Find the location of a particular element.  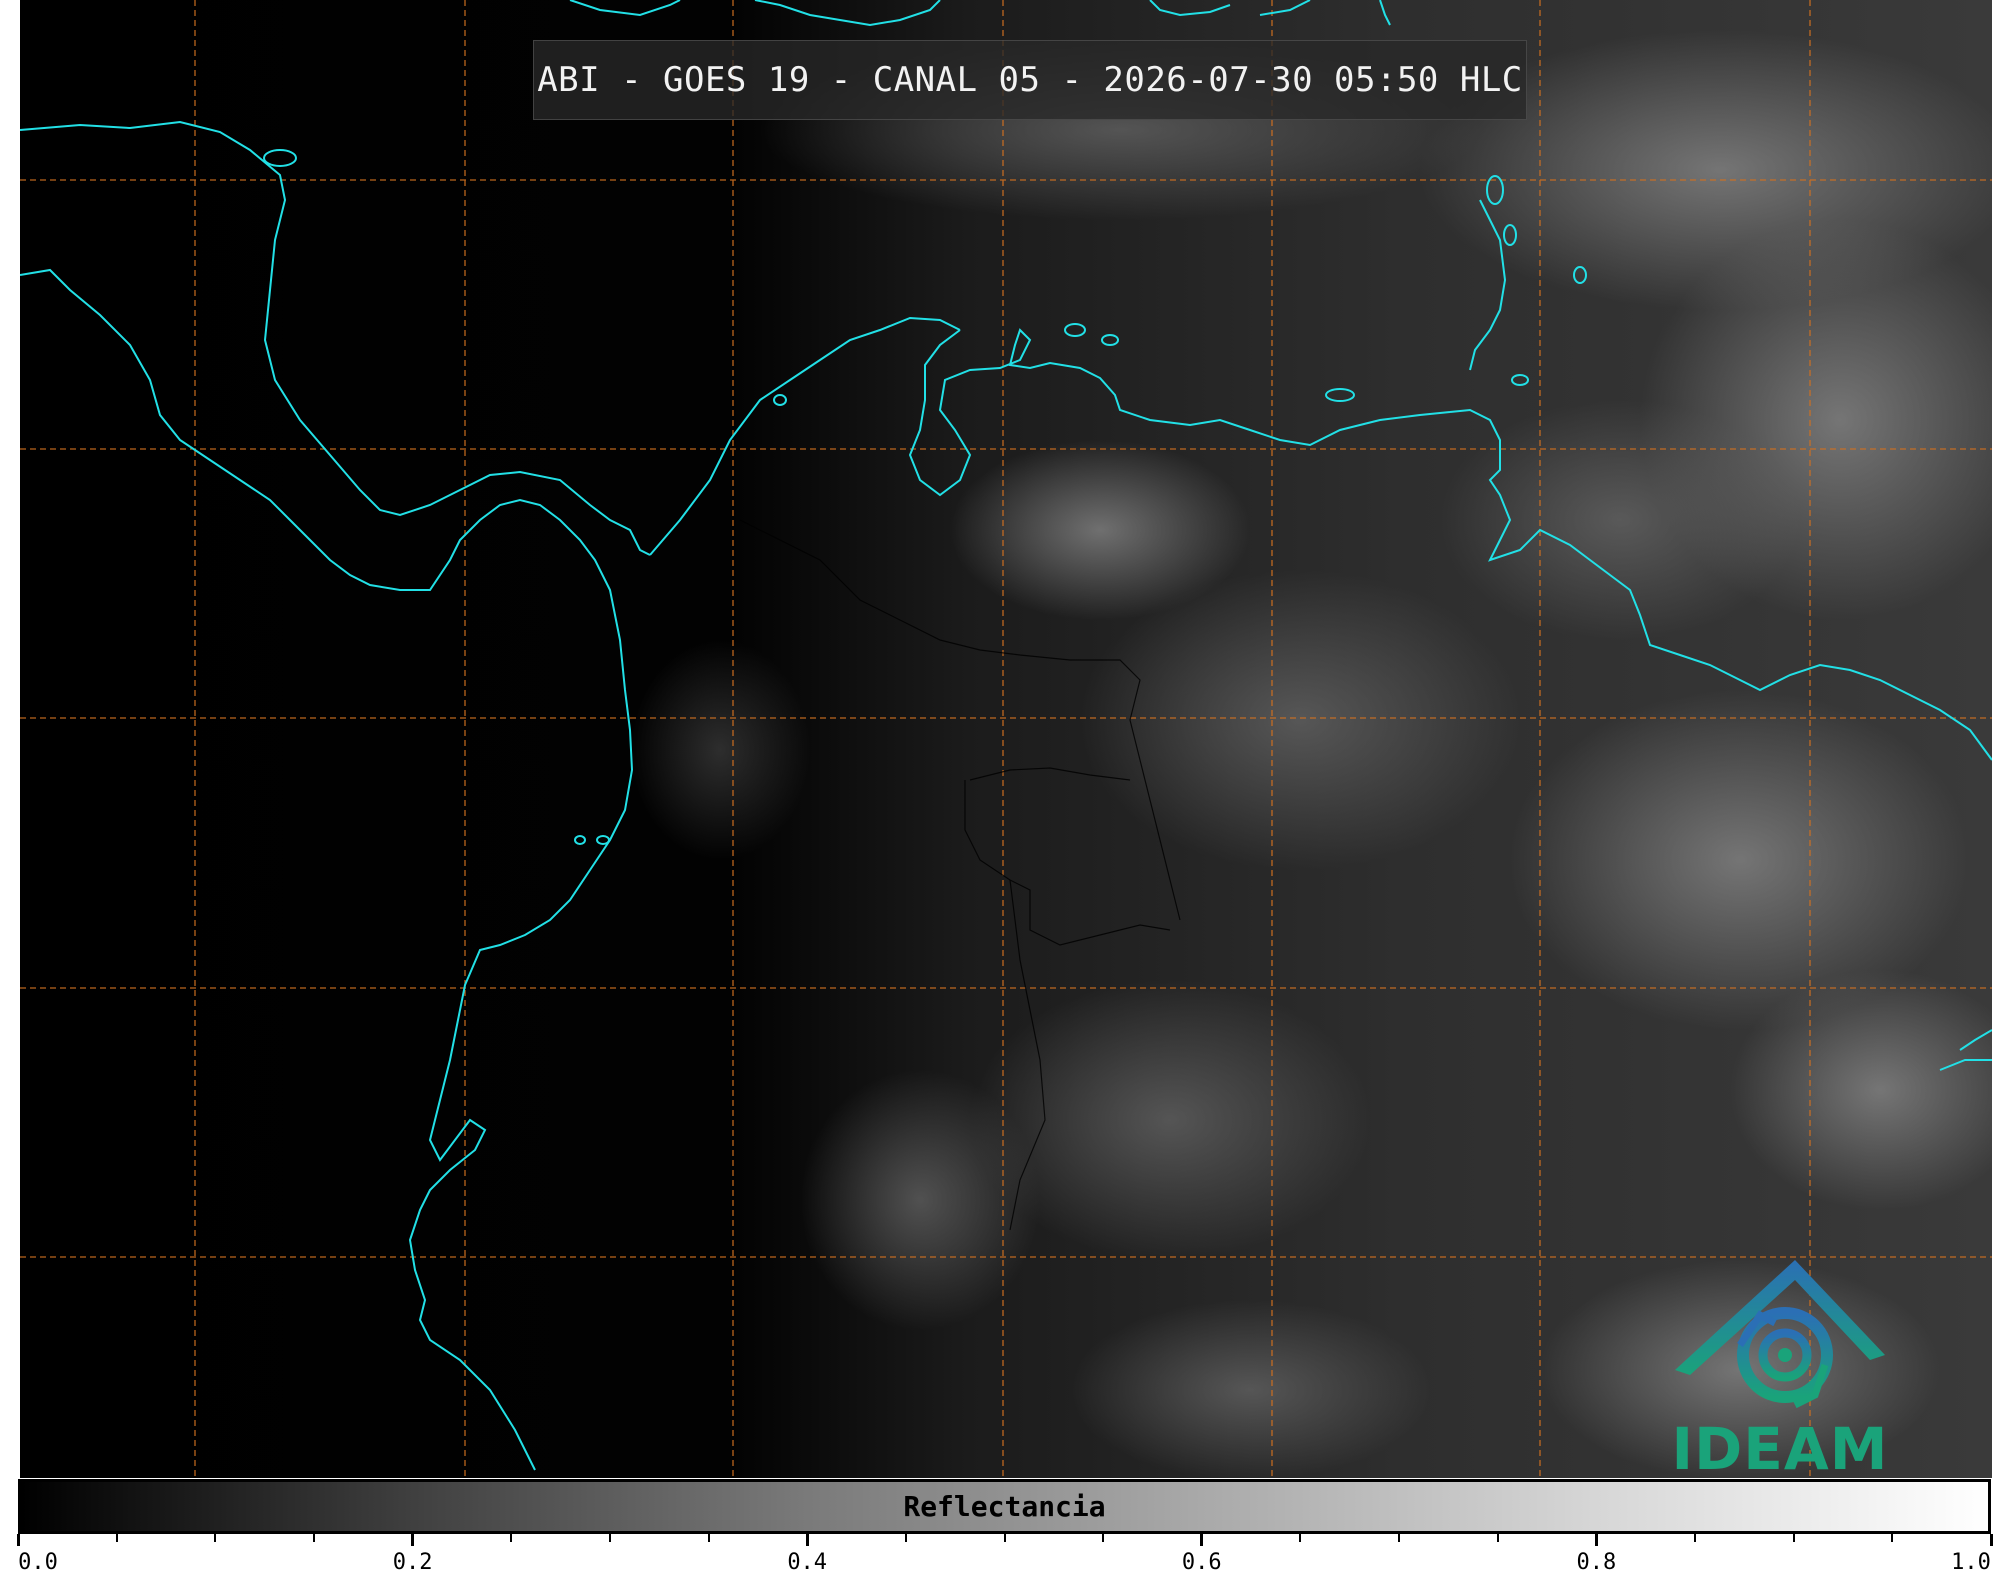

colorbar-tick-label: 0.4 is located at coordinates (807, 1562).